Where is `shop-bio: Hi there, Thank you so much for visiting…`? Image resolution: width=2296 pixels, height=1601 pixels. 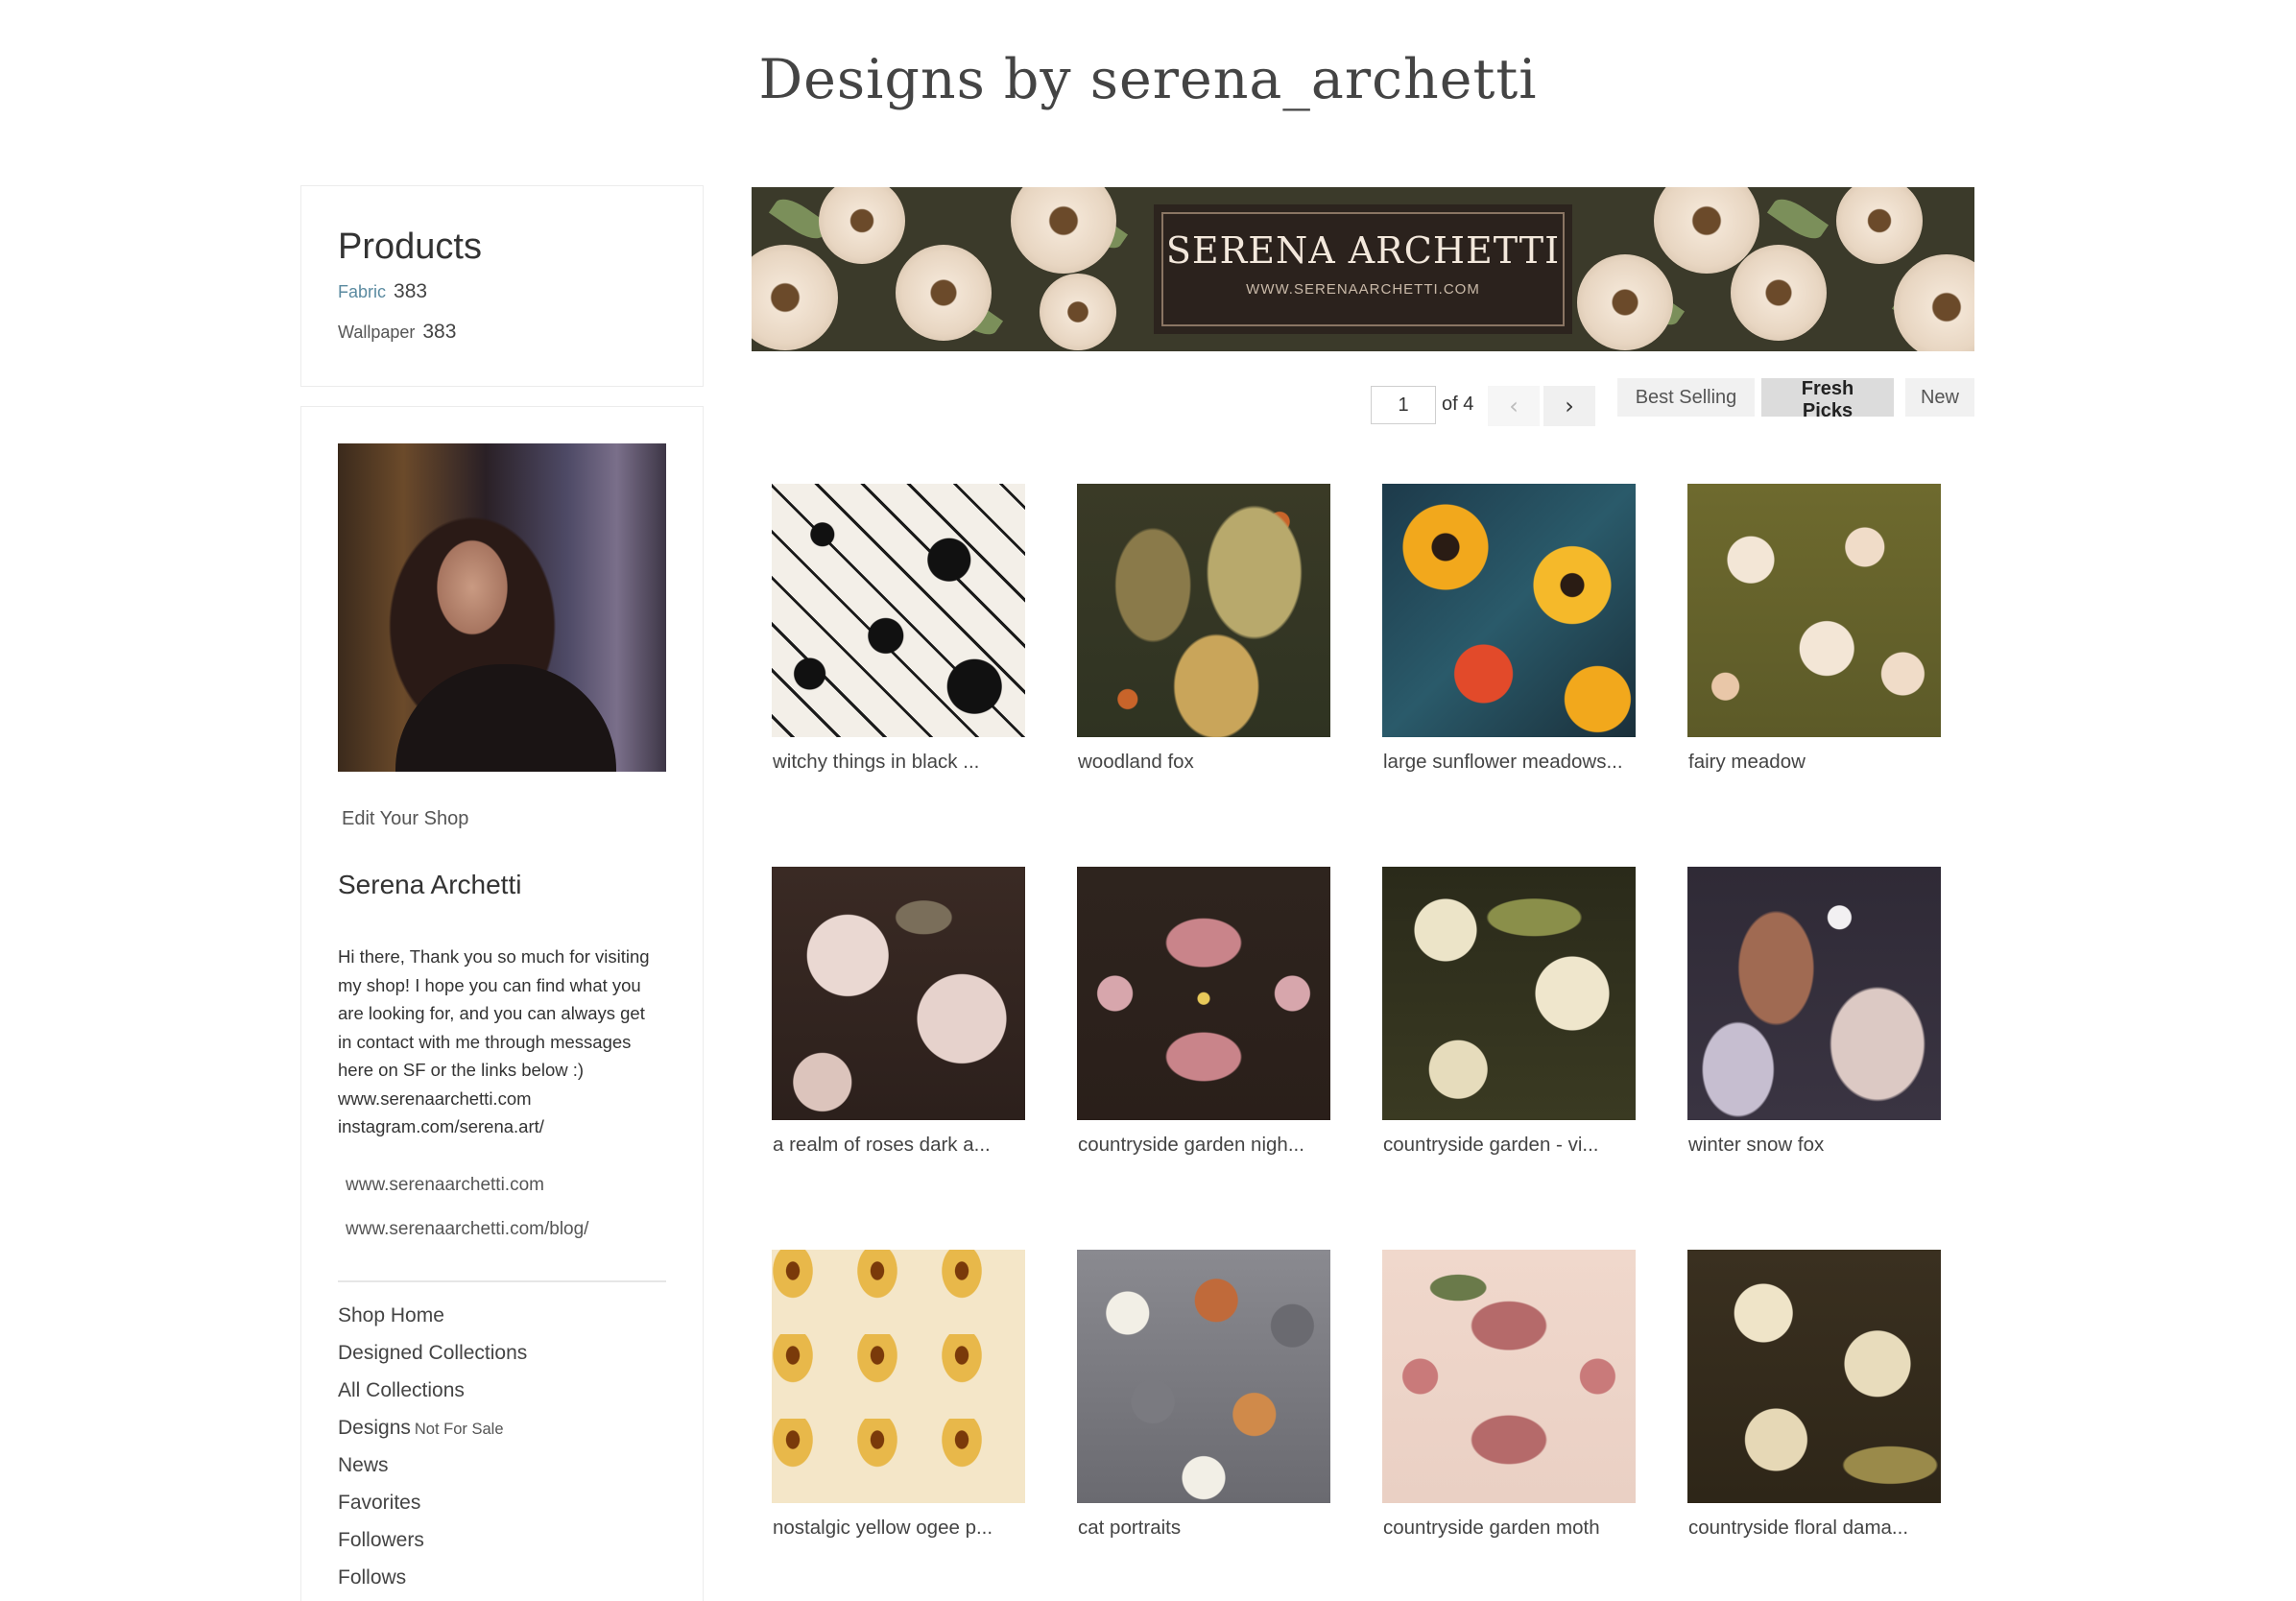
shop-bio: Hi there, Thank you so much for visiting… is located at coordinates (494, 1041).